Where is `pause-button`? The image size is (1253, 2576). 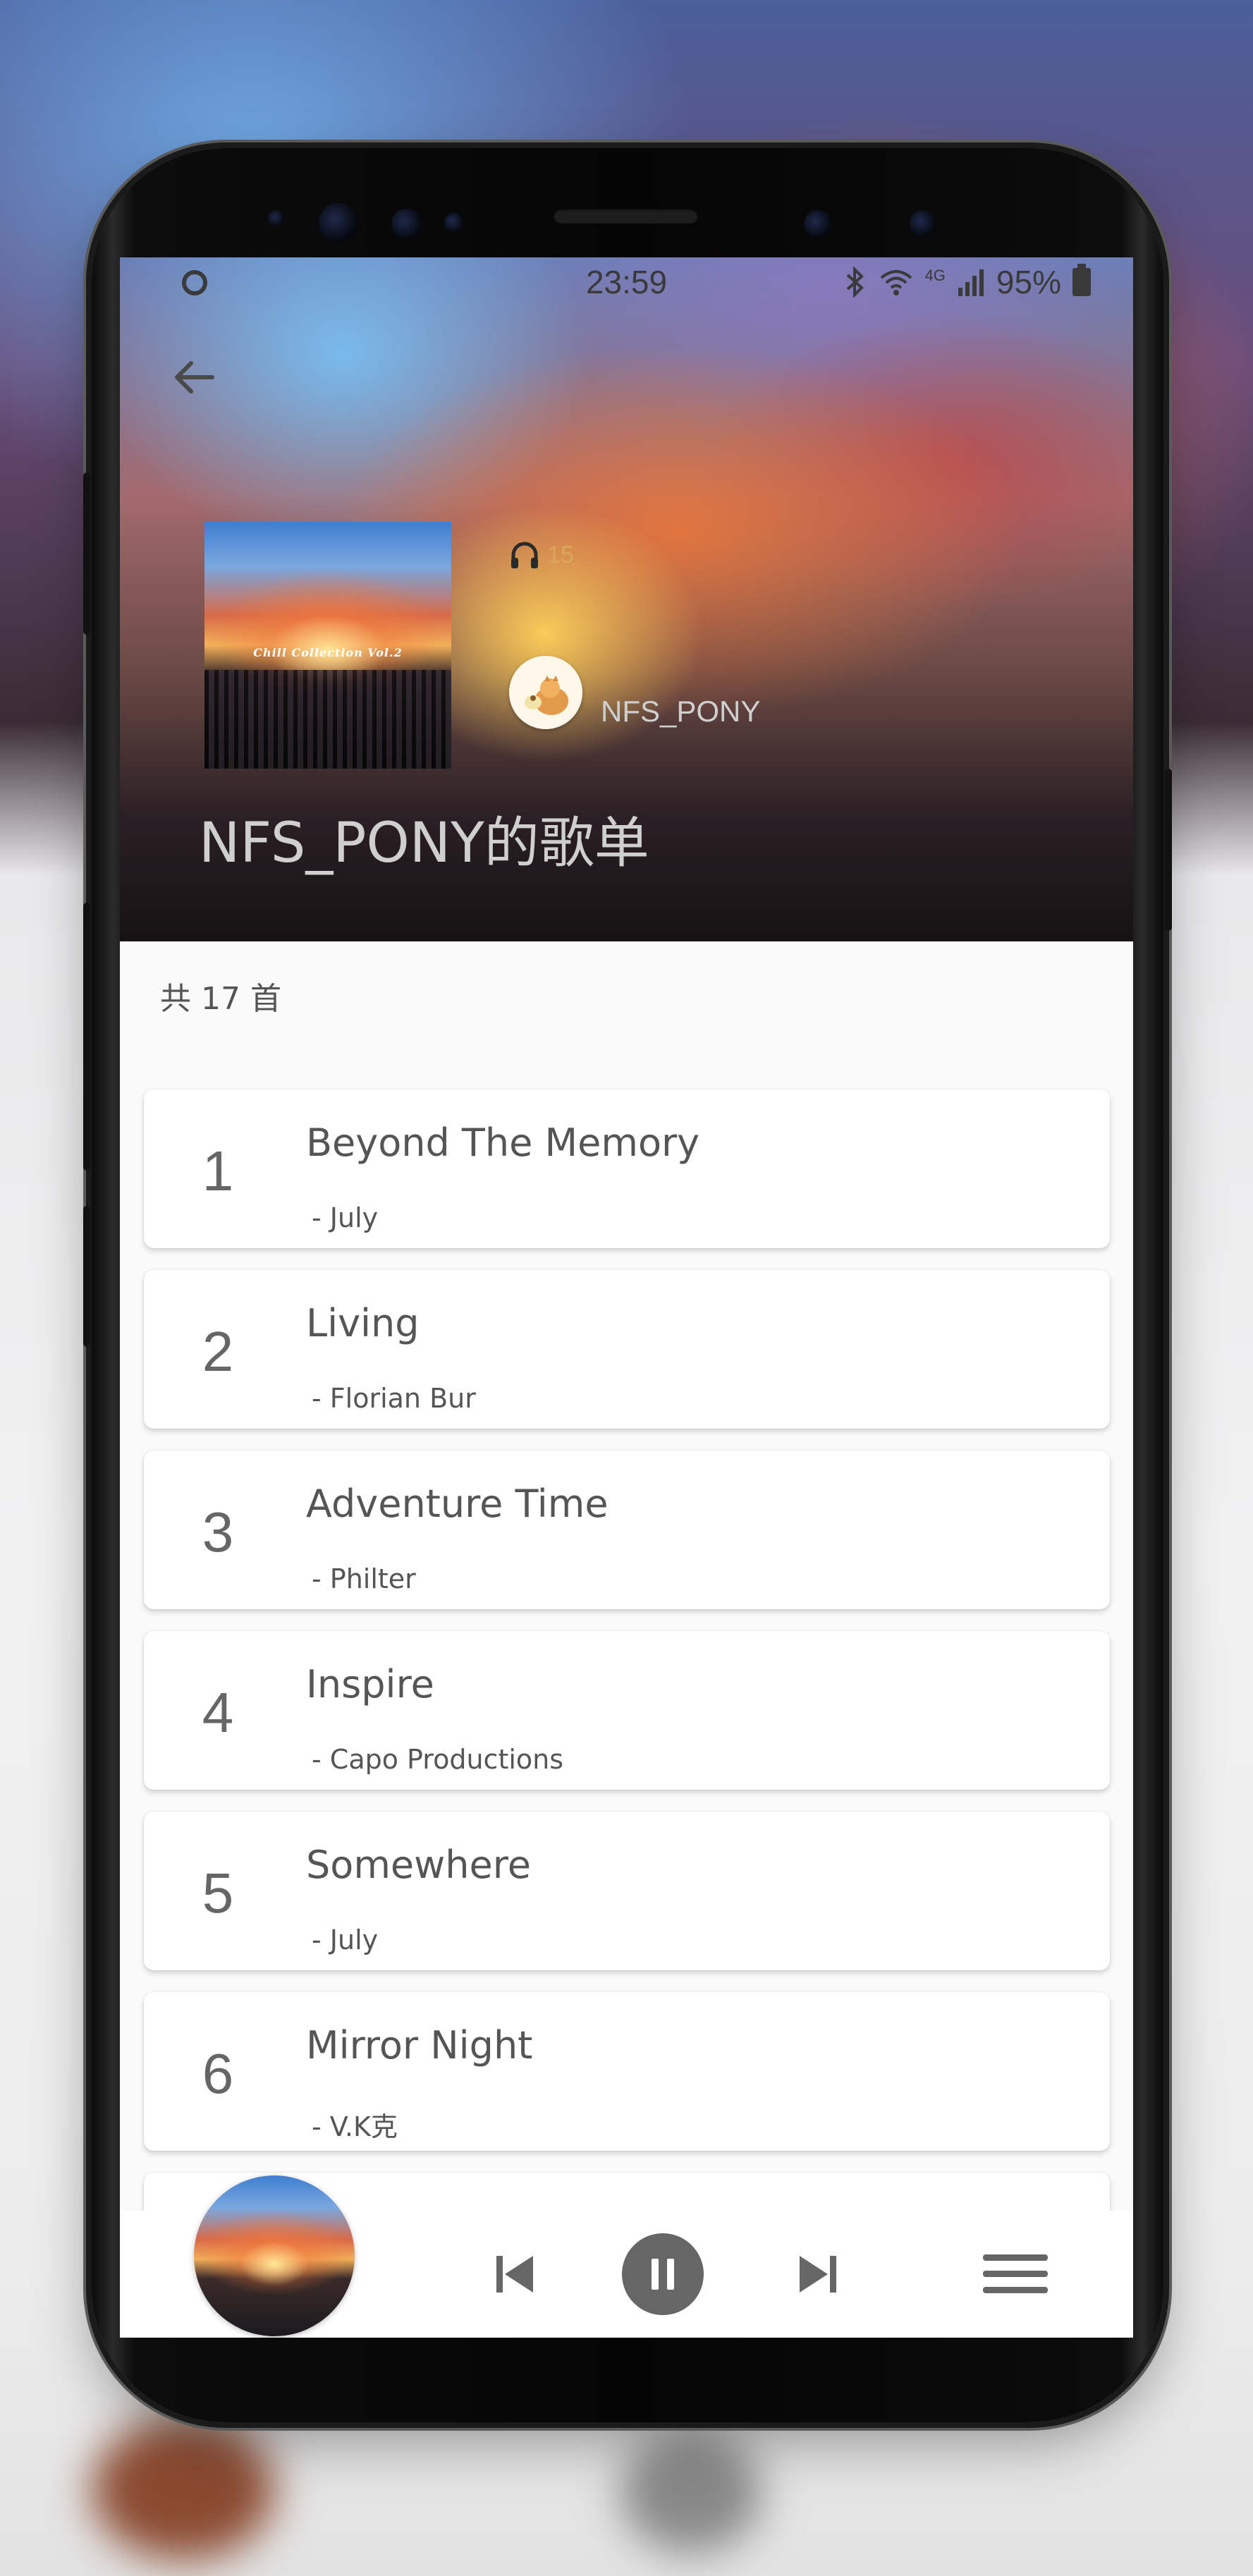 pause-button is located at coordinates (663, 2274).